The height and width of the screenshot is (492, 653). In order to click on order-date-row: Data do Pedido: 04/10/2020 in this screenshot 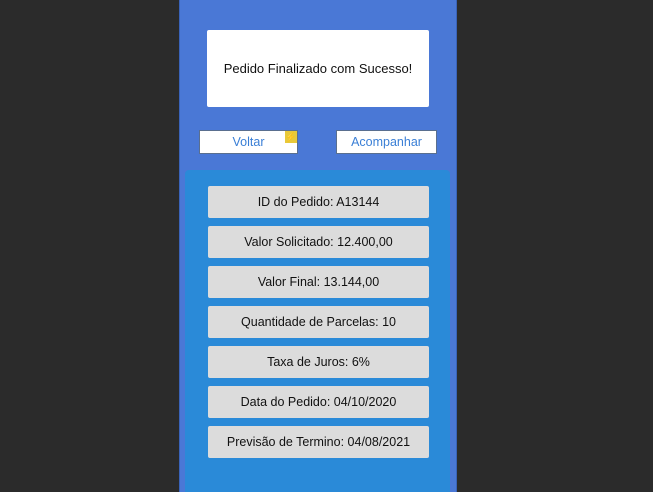, I will do `click(318, 402)`.